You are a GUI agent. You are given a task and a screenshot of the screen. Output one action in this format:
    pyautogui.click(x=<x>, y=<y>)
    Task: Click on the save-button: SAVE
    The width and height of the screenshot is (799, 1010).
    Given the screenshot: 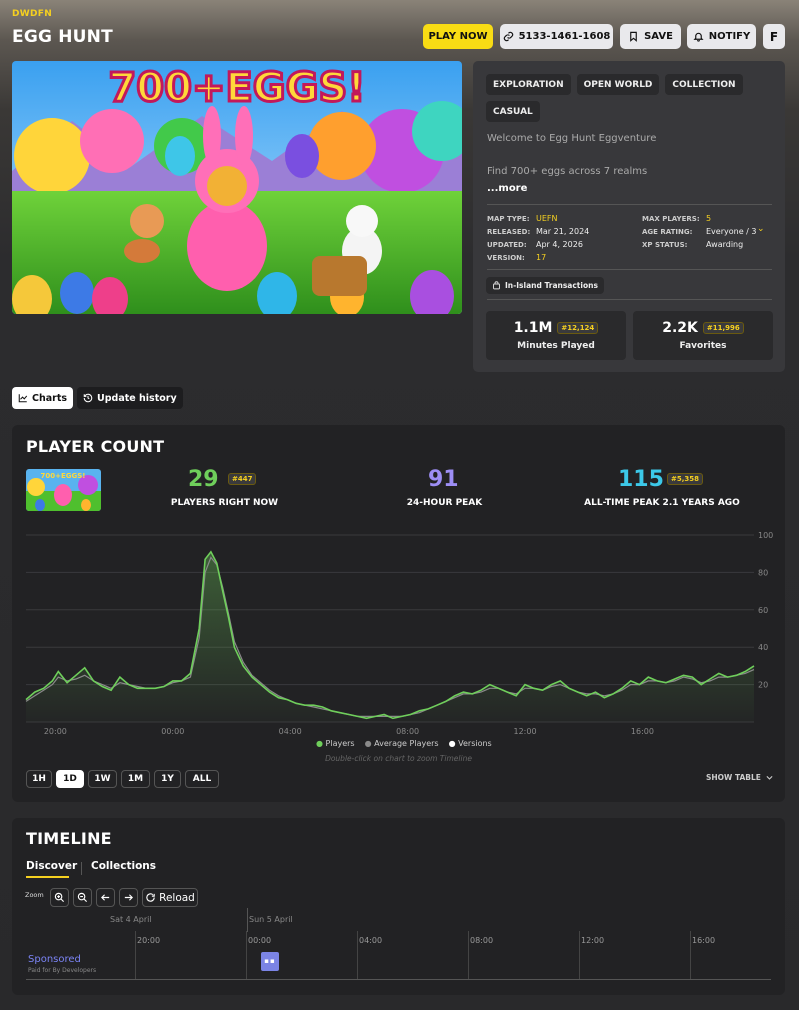 What is the action you would take?
    pyautogui.click(x=650, y=36)
    